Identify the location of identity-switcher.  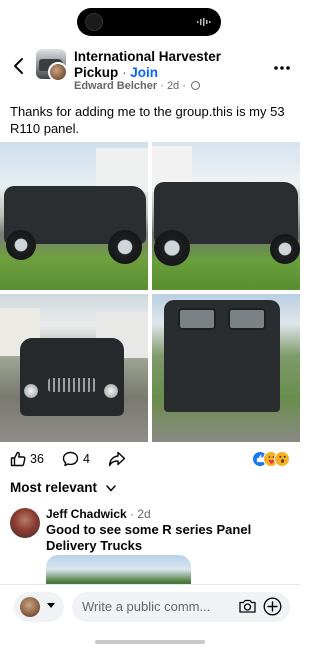
(39, 607).